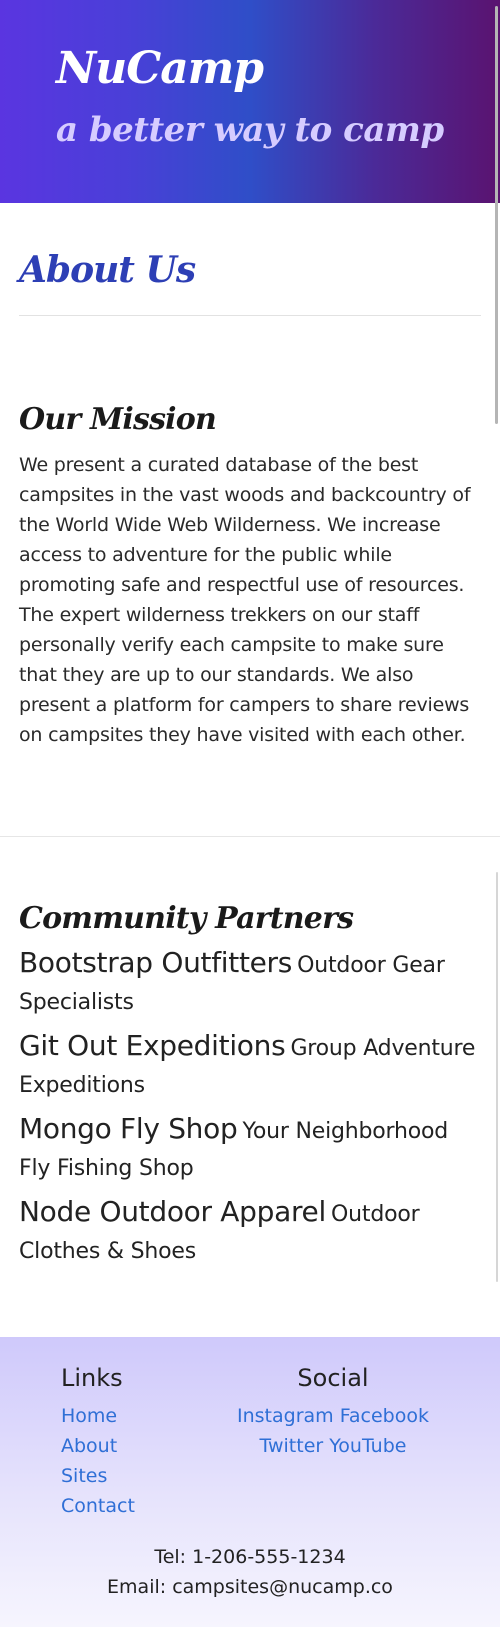  Describe the element at coordinates (367, 1446) in the screenshot. I see `social-link-youtube: YouTube` at that location.